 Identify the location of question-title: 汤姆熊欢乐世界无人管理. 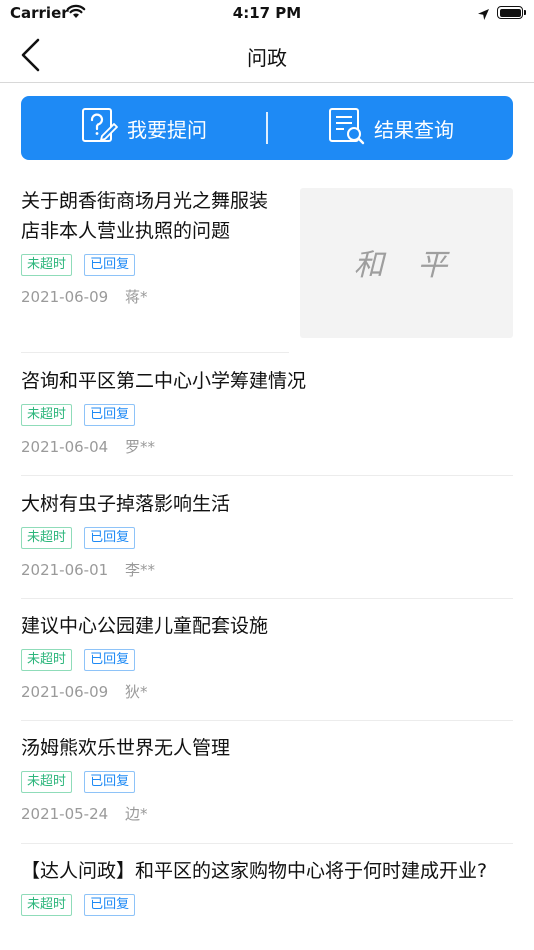
(126, 748).